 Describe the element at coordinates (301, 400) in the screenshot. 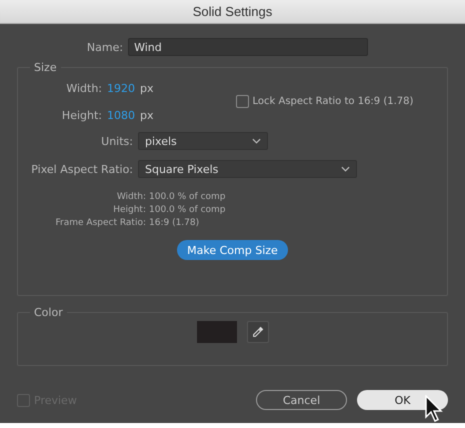

I see `cancel-button: Cancel` at that location.